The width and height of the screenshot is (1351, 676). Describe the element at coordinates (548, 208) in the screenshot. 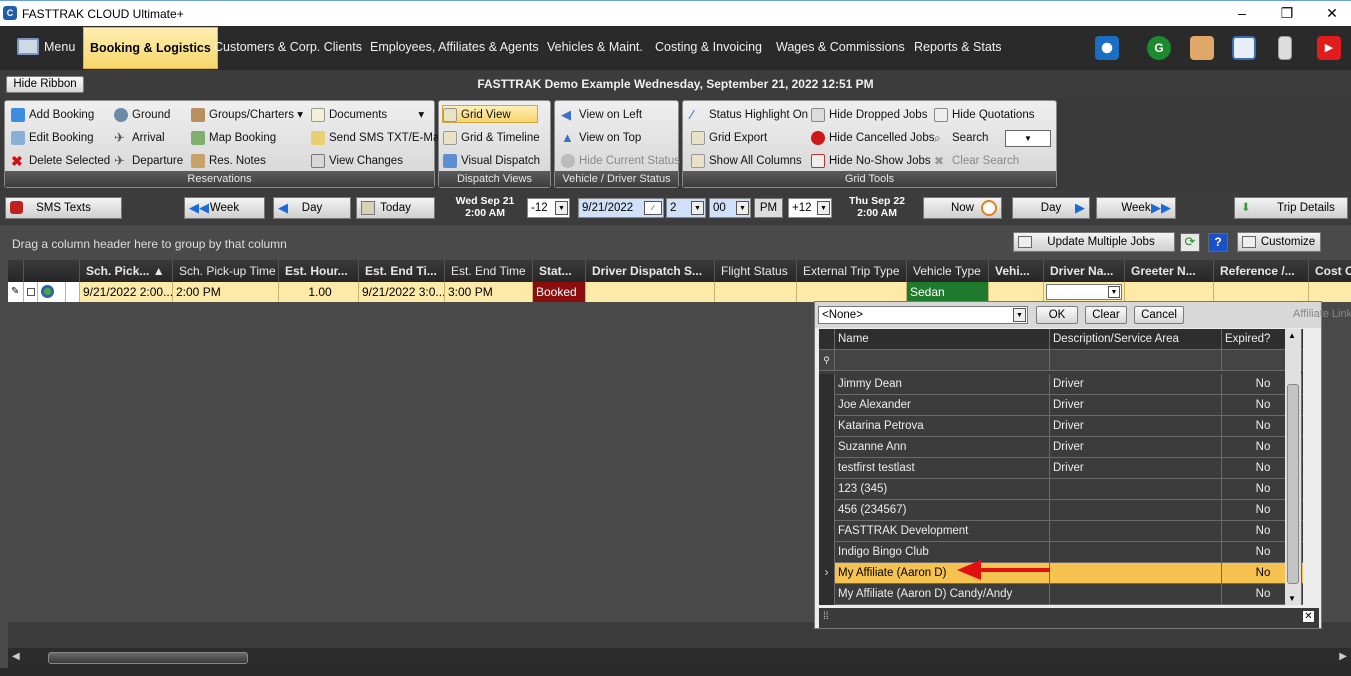

I see `minus-hours-select: -12 ▼` at that location.